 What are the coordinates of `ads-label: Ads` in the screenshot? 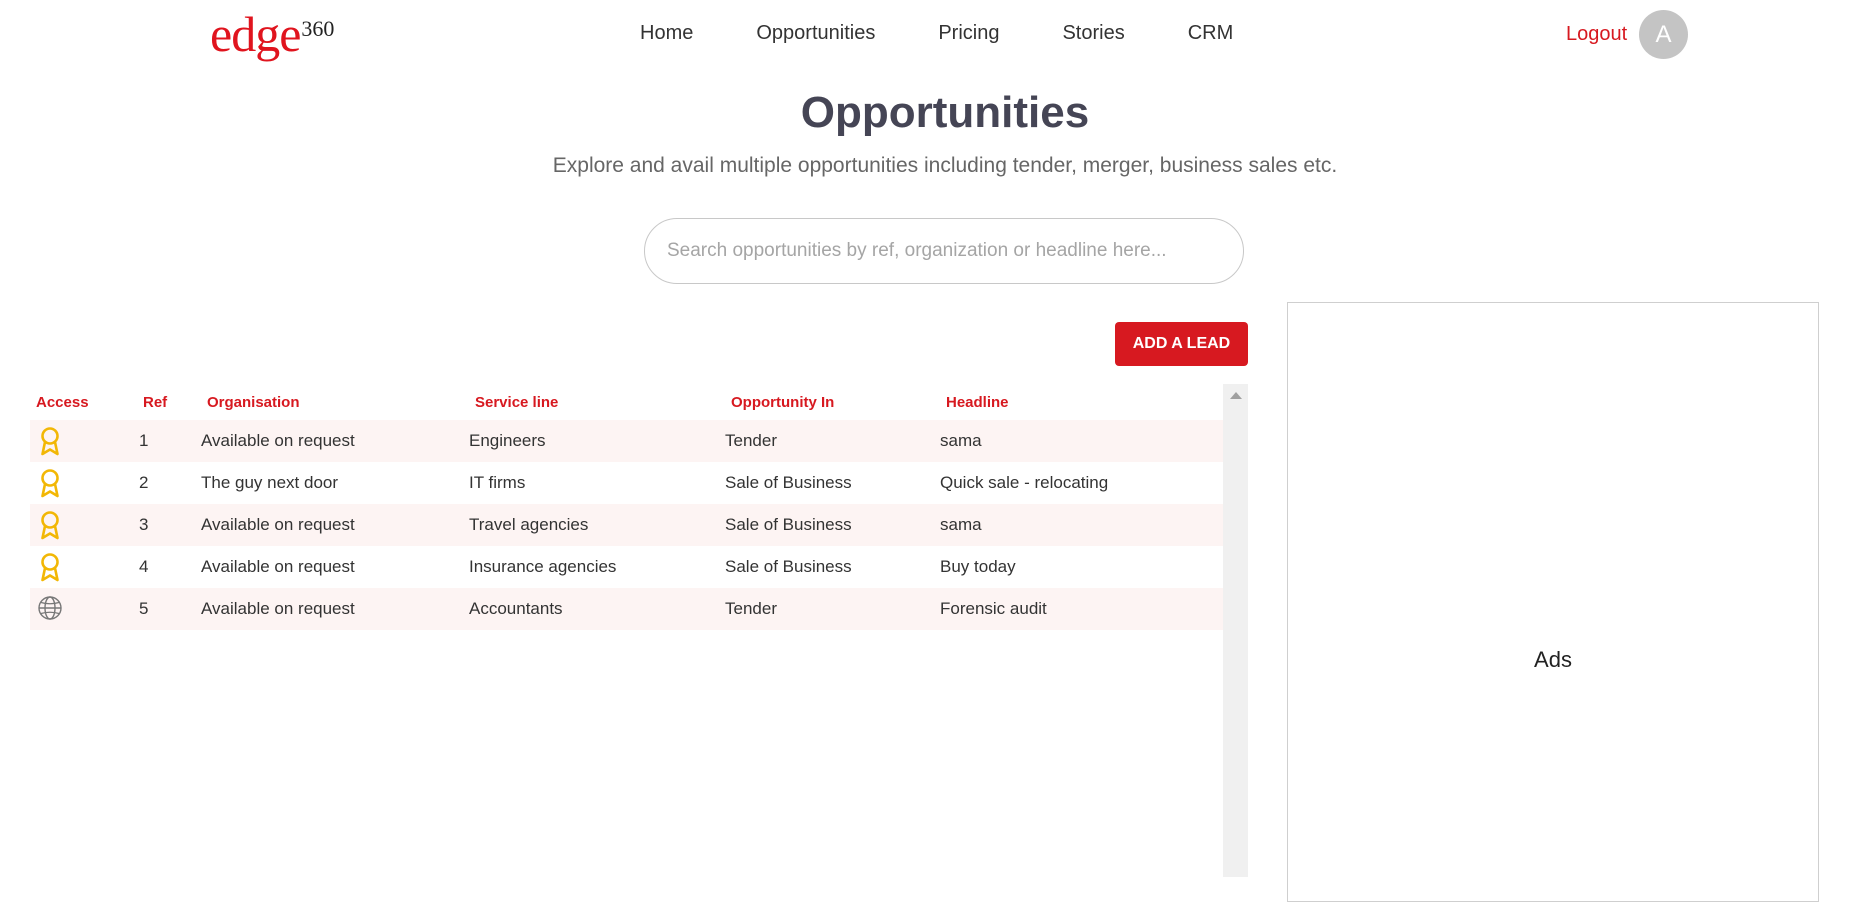 It's located at (1553, 659).